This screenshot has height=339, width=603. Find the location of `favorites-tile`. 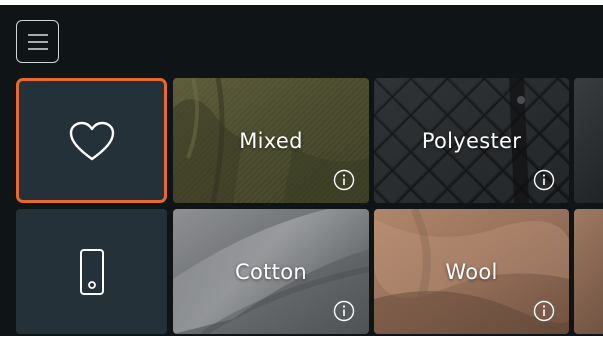

favorites-tile is located at coordinates (91, 140).